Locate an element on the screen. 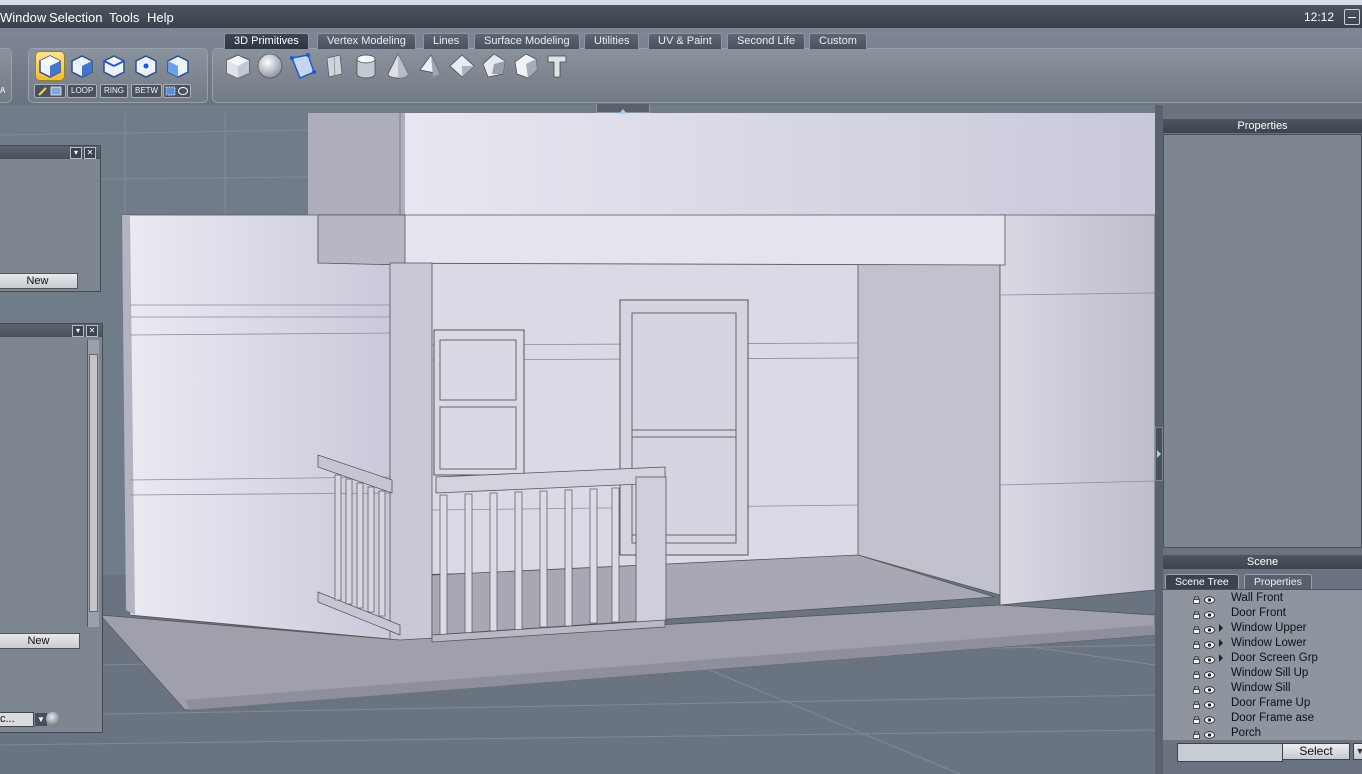 The height and width of the screenshot is (774, 1362). select-vertex-button is located at coordinates (146, 66).